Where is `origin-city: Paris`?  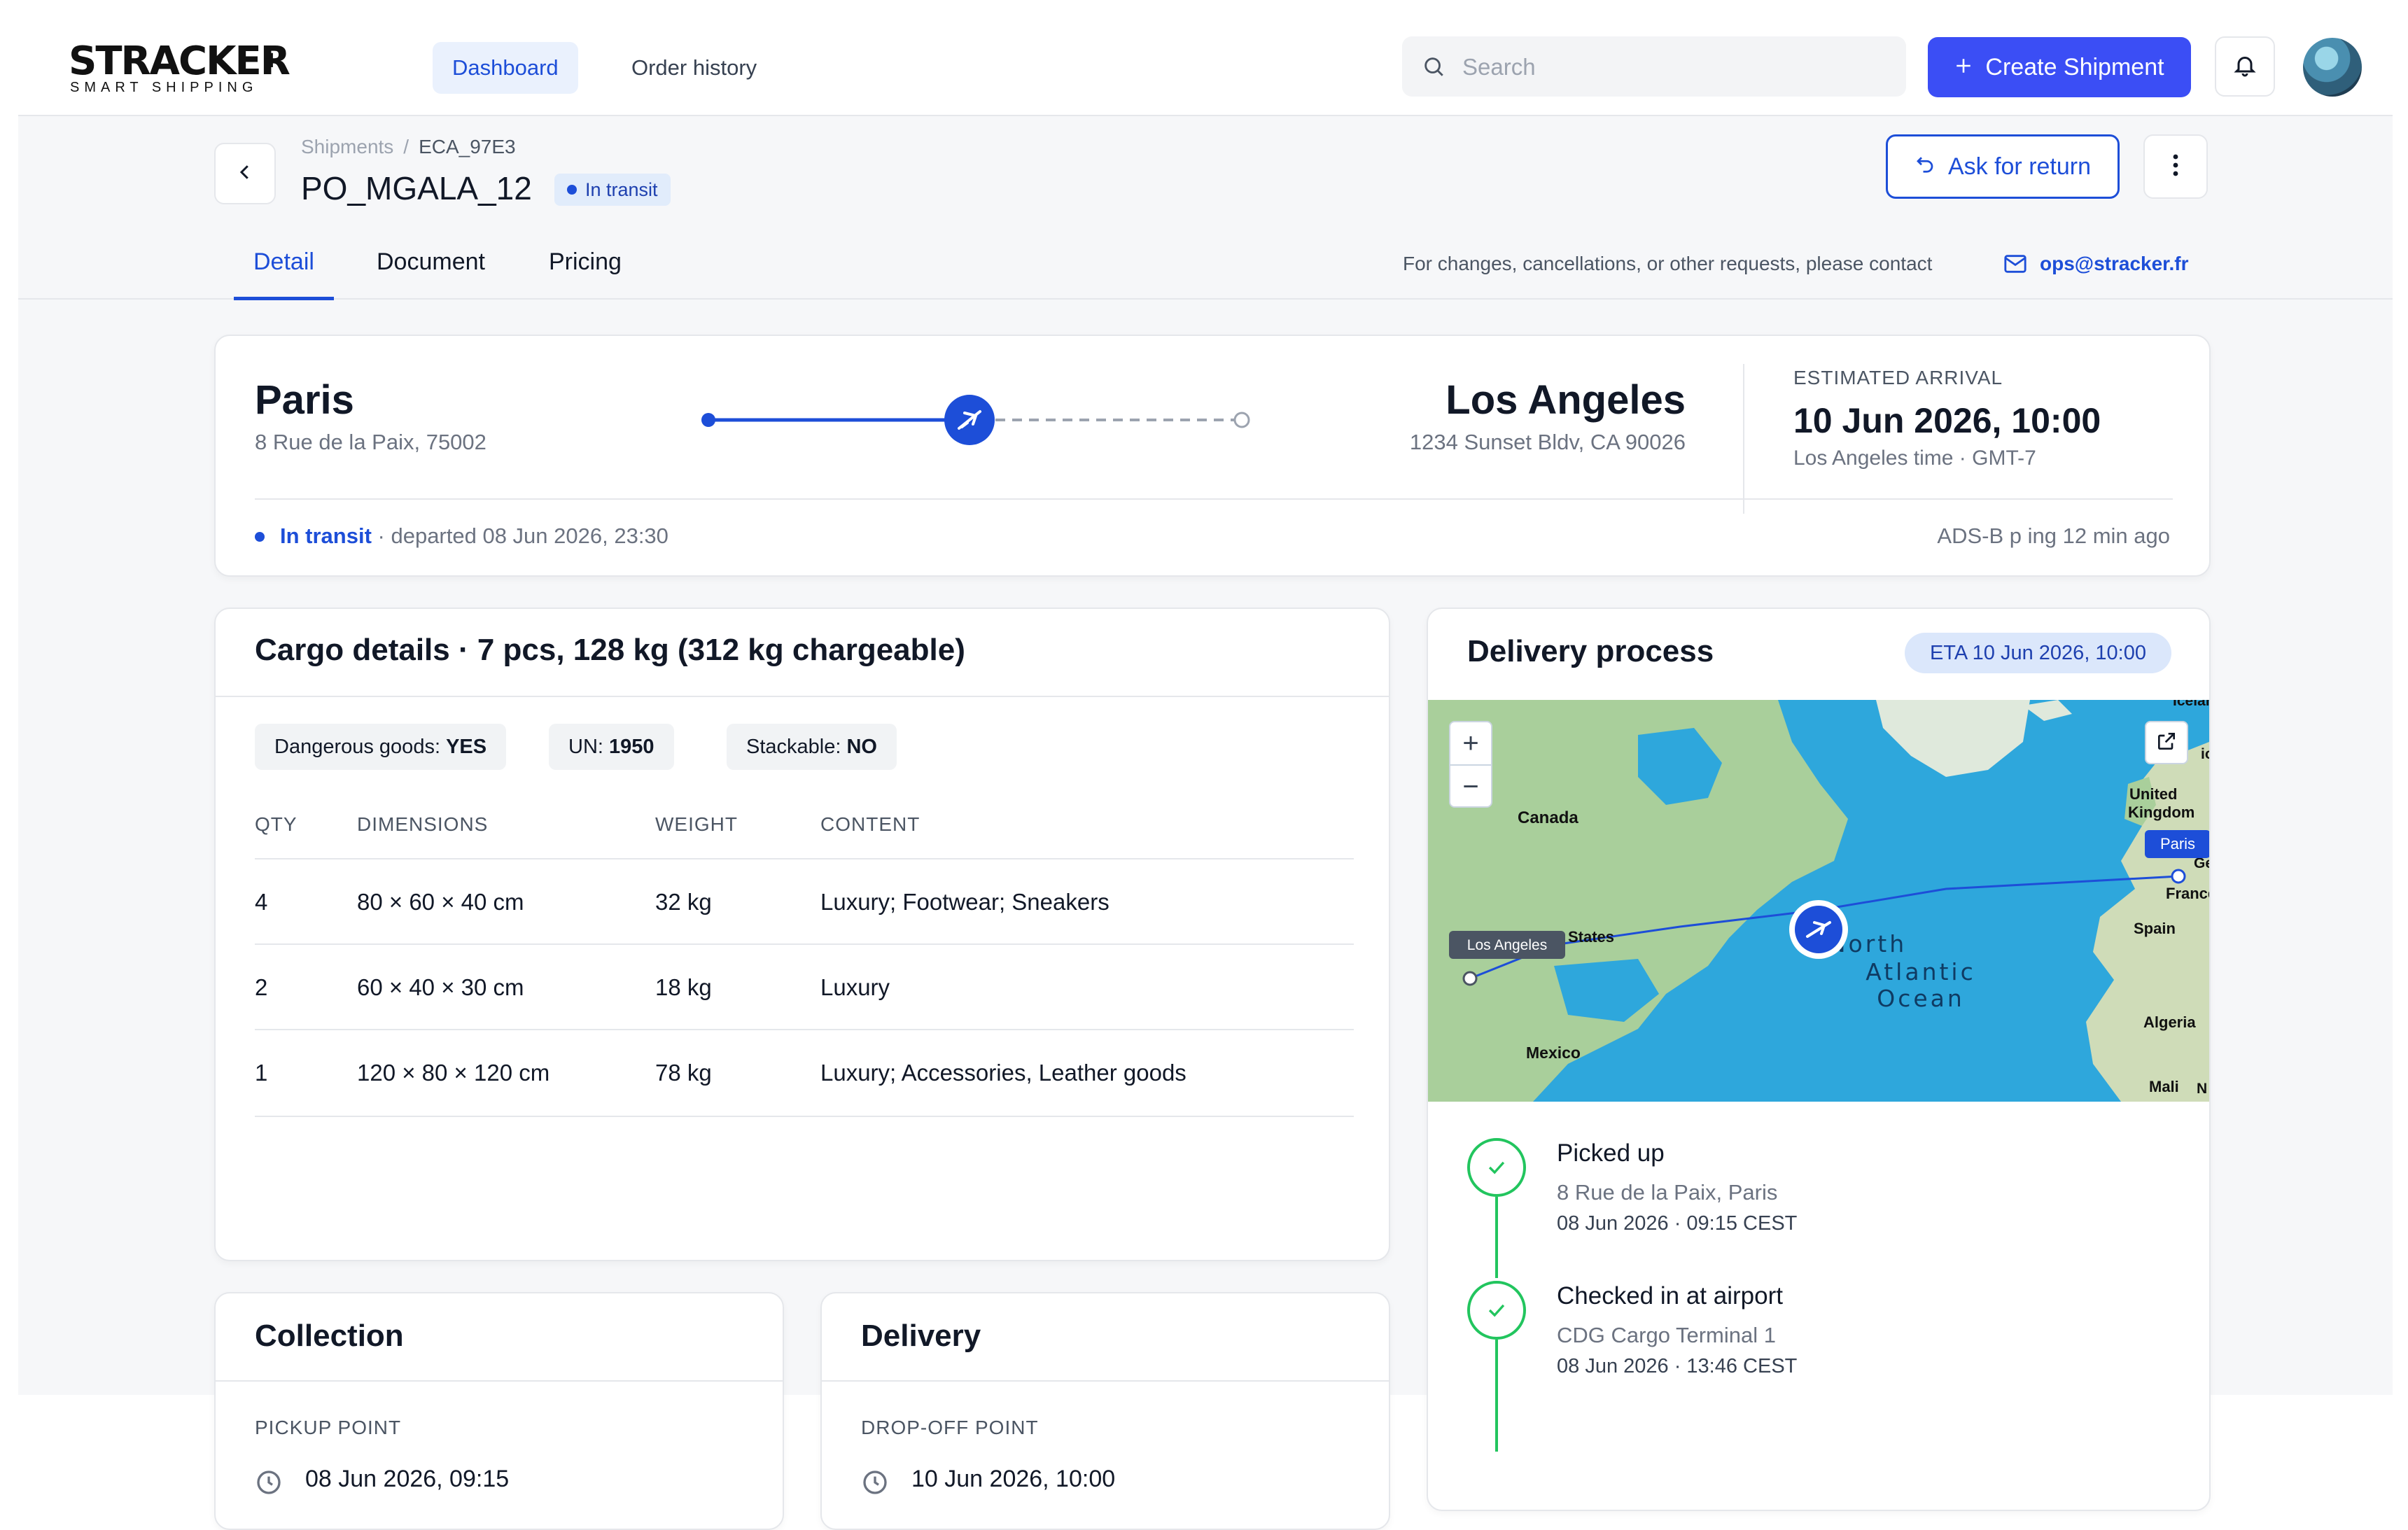
origin-city: Paris is located at coordinates (304, 400).